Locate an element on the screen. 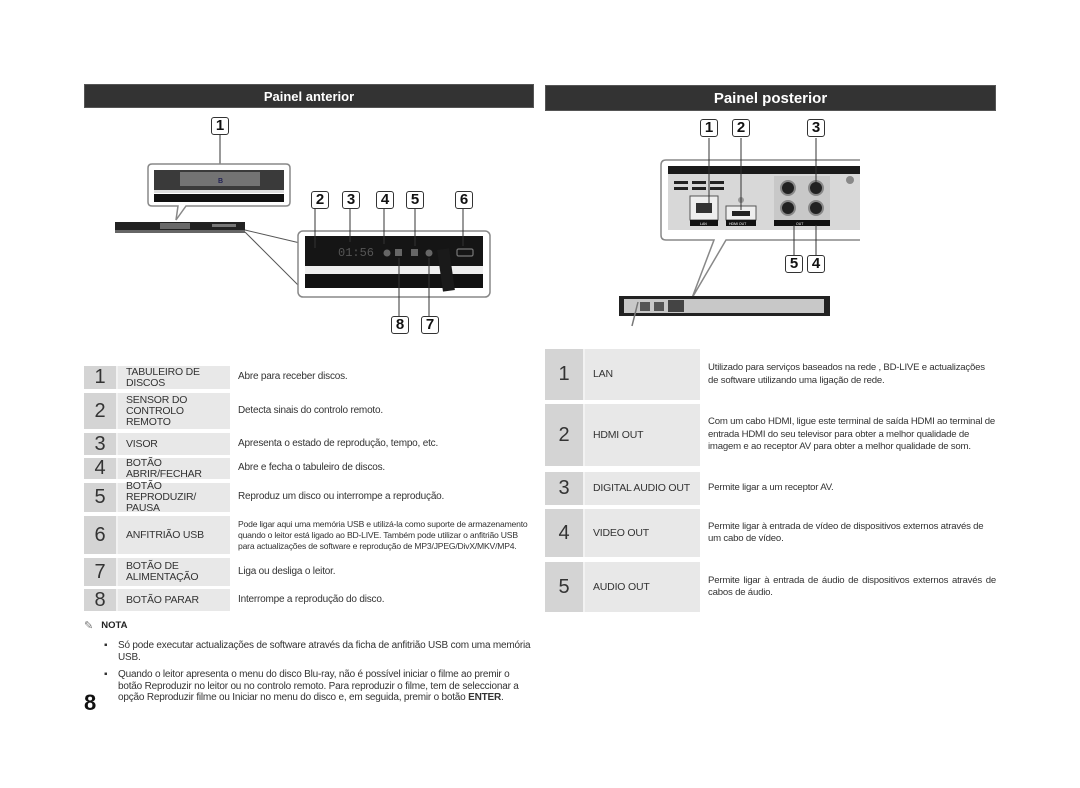  rear-panel-title: Painel posterior is located at coordinates (770, 98).